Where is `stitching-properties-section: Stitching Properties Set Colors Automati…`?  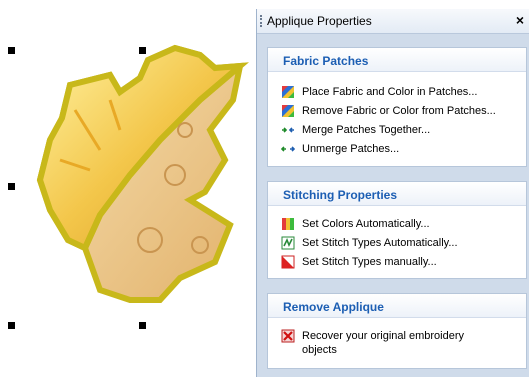
stitching-properties-section: Stitching Properties Set Colors Automati… is located at coordinates (397, 230).